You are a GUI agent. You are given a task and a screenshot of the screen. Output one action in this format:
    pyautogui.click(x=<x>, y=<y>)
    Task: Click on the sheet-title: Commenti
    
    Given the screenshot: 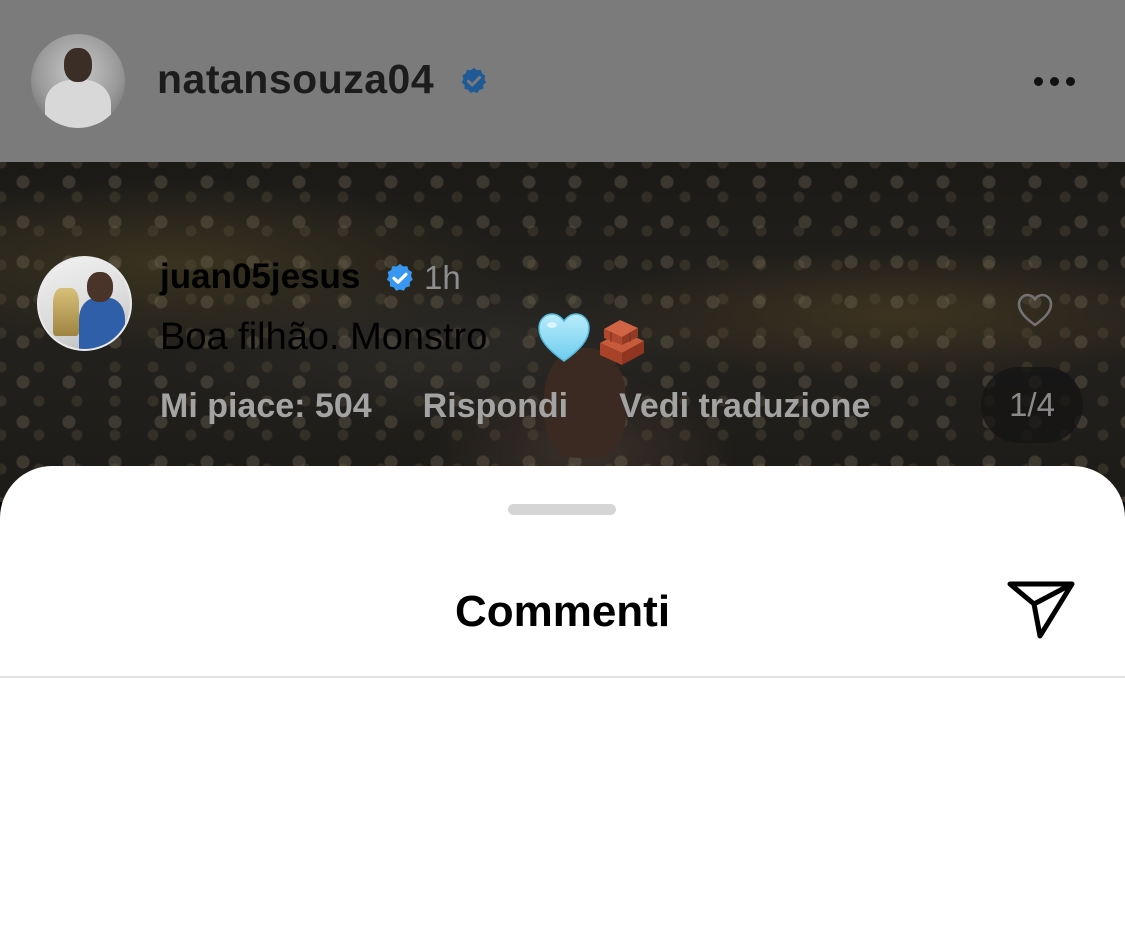 What is the action you would take?
    pyautogui.click(x=562, y=611)
    